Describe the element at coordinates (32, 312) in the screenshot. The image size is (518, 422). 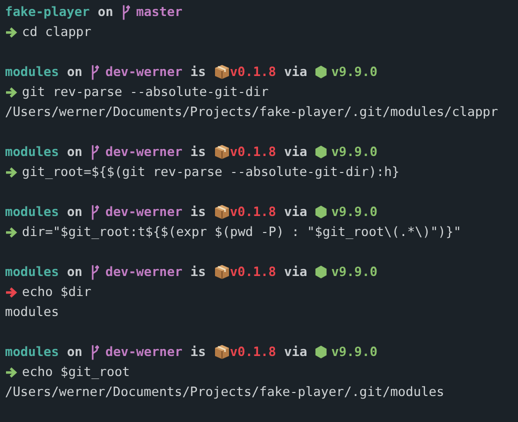
I see `output-text: modules` at that location.